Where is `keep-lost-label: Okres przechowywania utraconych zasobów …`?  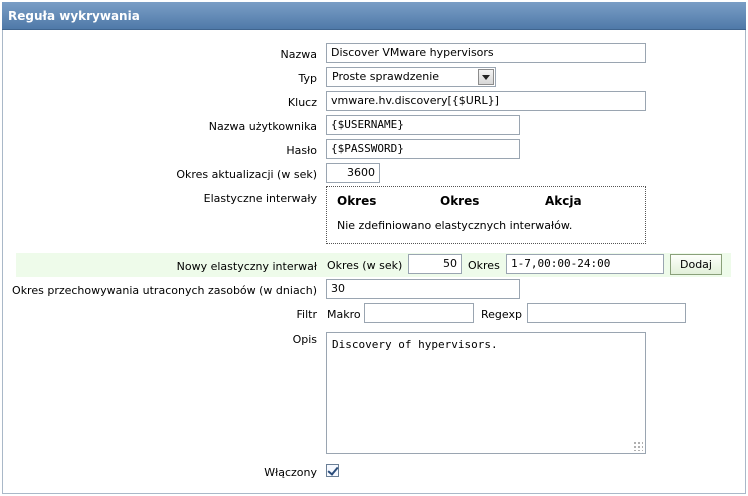
keep-lost-label: Okres przechowywania utraconych zasobów … is located at coordinates (164, 290).